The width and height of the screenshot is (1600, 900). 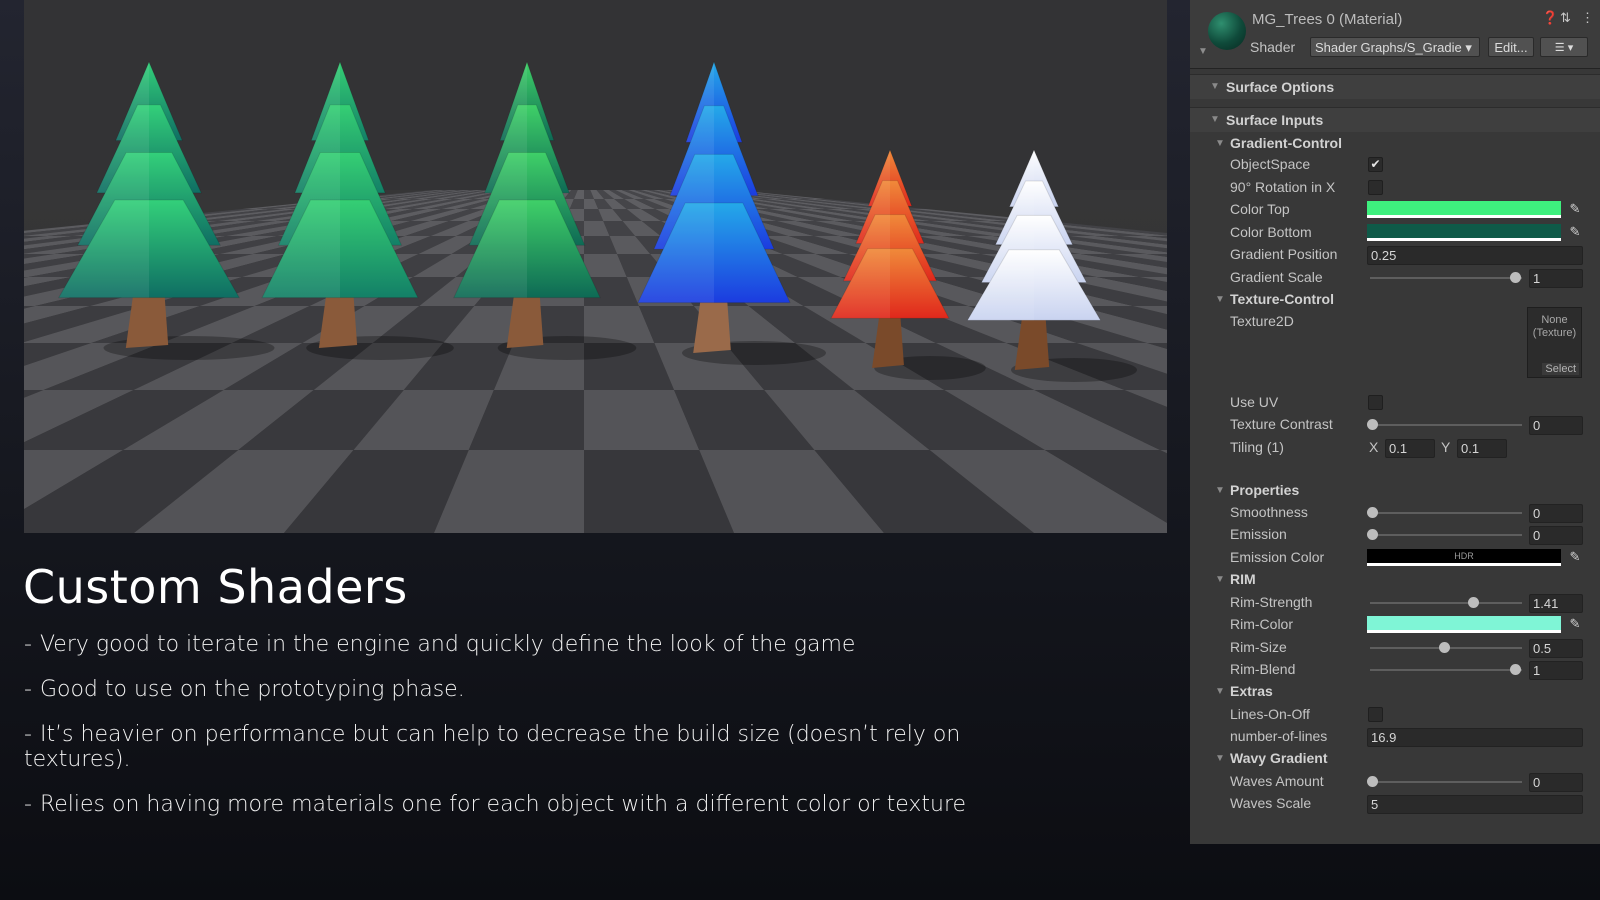 I want to click on property-rim-strength: Rim-Strength 1.41, so click(x=1395, y=603).